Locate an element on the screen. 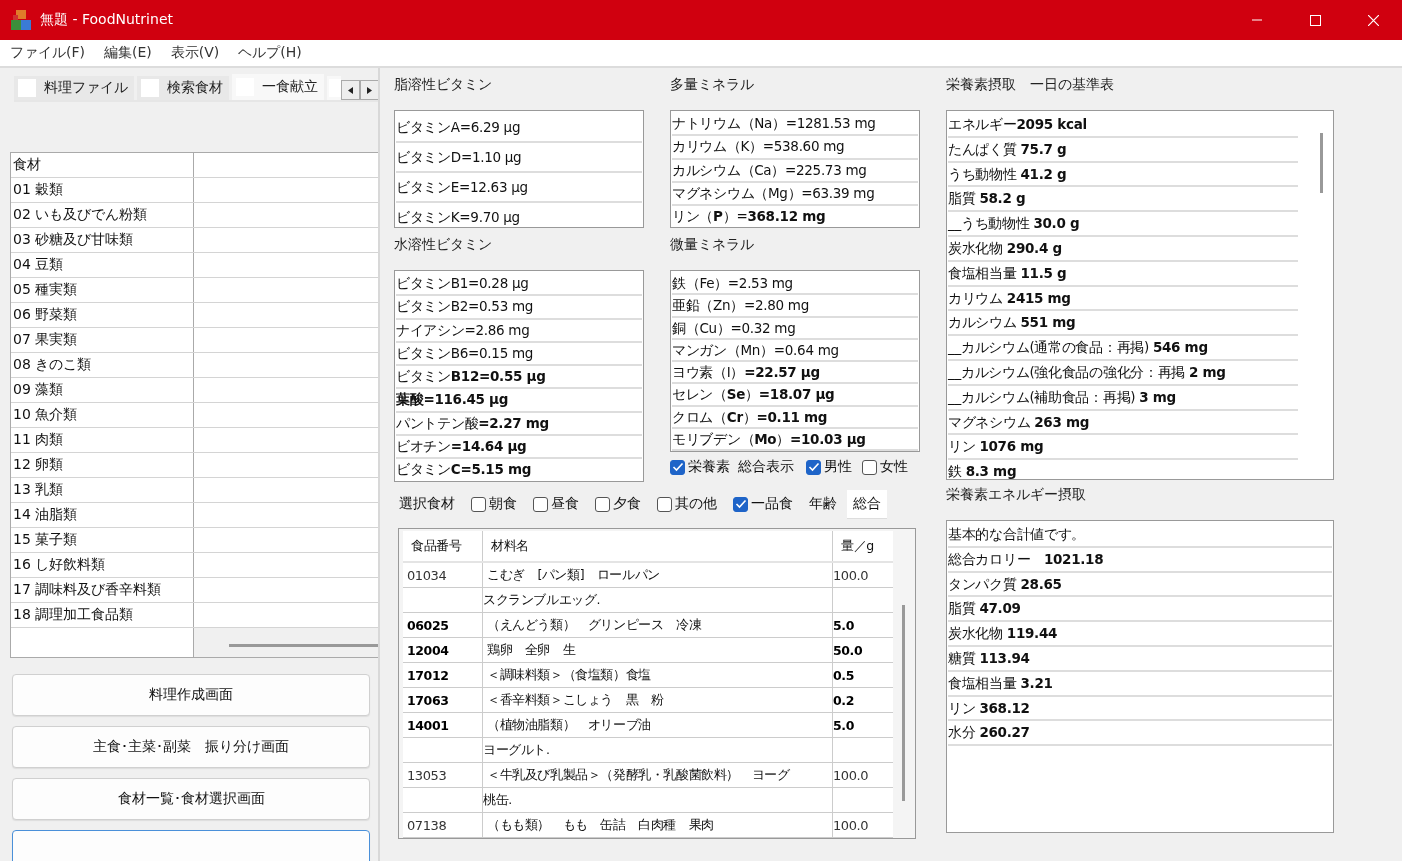  list-item: カリウム（K）=538.60 mg is located at coordinates (795, 148).